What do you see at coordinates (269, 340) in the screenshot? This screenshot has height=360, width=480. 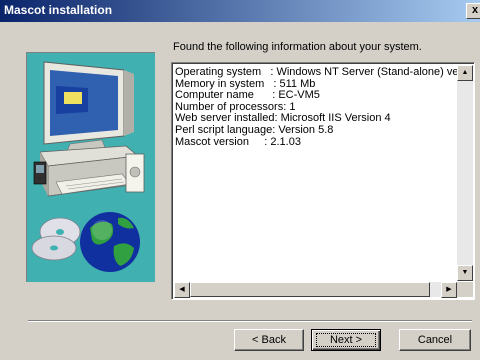 I see `back-button: < Back` at bounding box center [269, 340].